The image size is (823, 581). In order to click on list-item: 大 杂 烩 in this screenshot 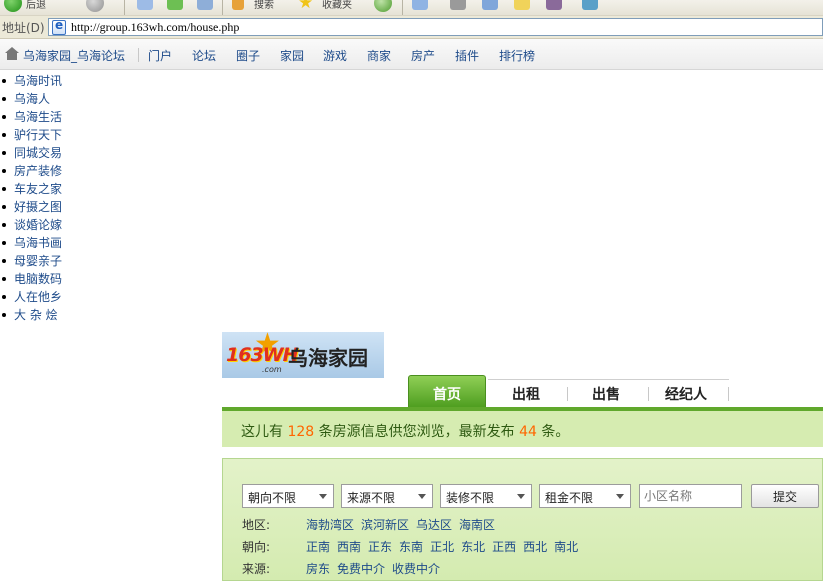, I will do `click(31, 315)`.